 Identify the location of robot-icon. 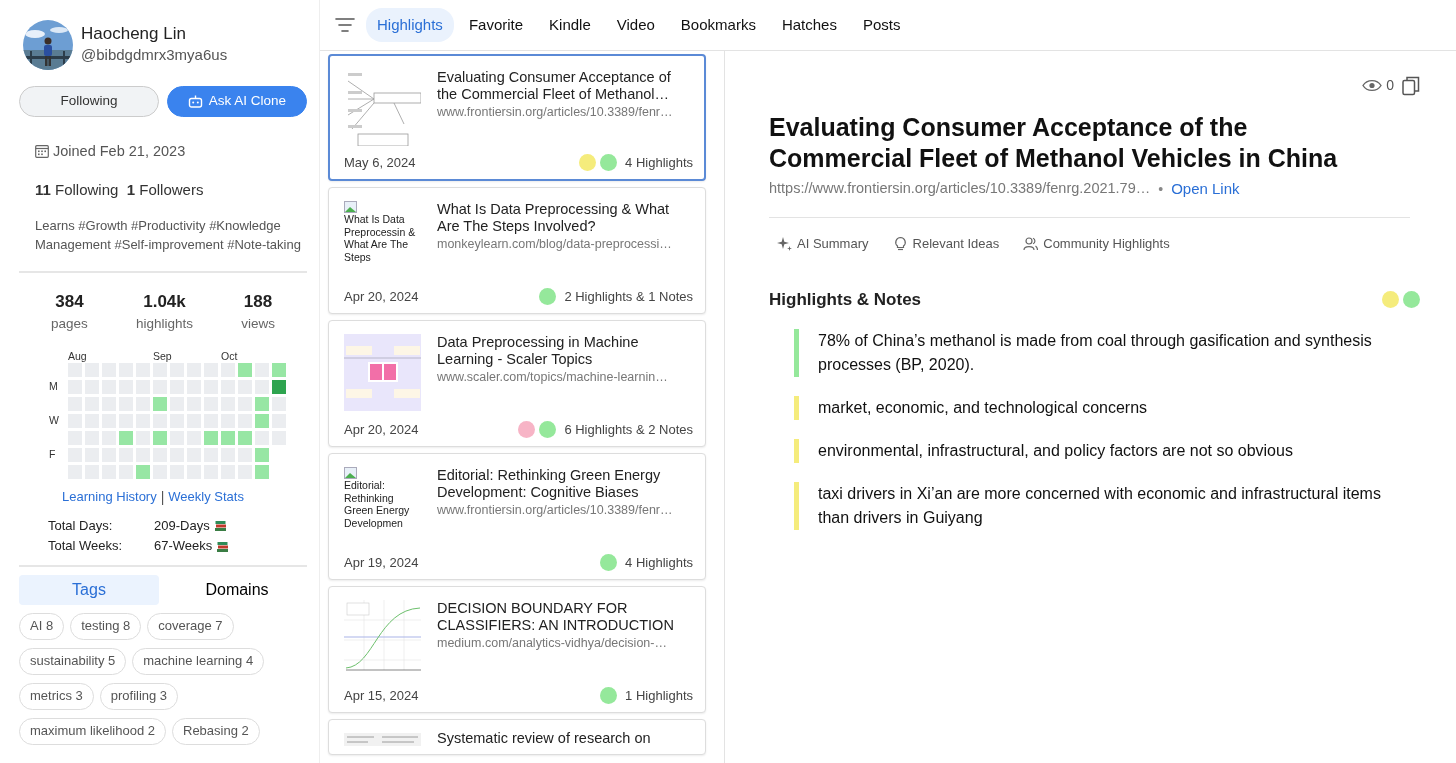
(195, 101).